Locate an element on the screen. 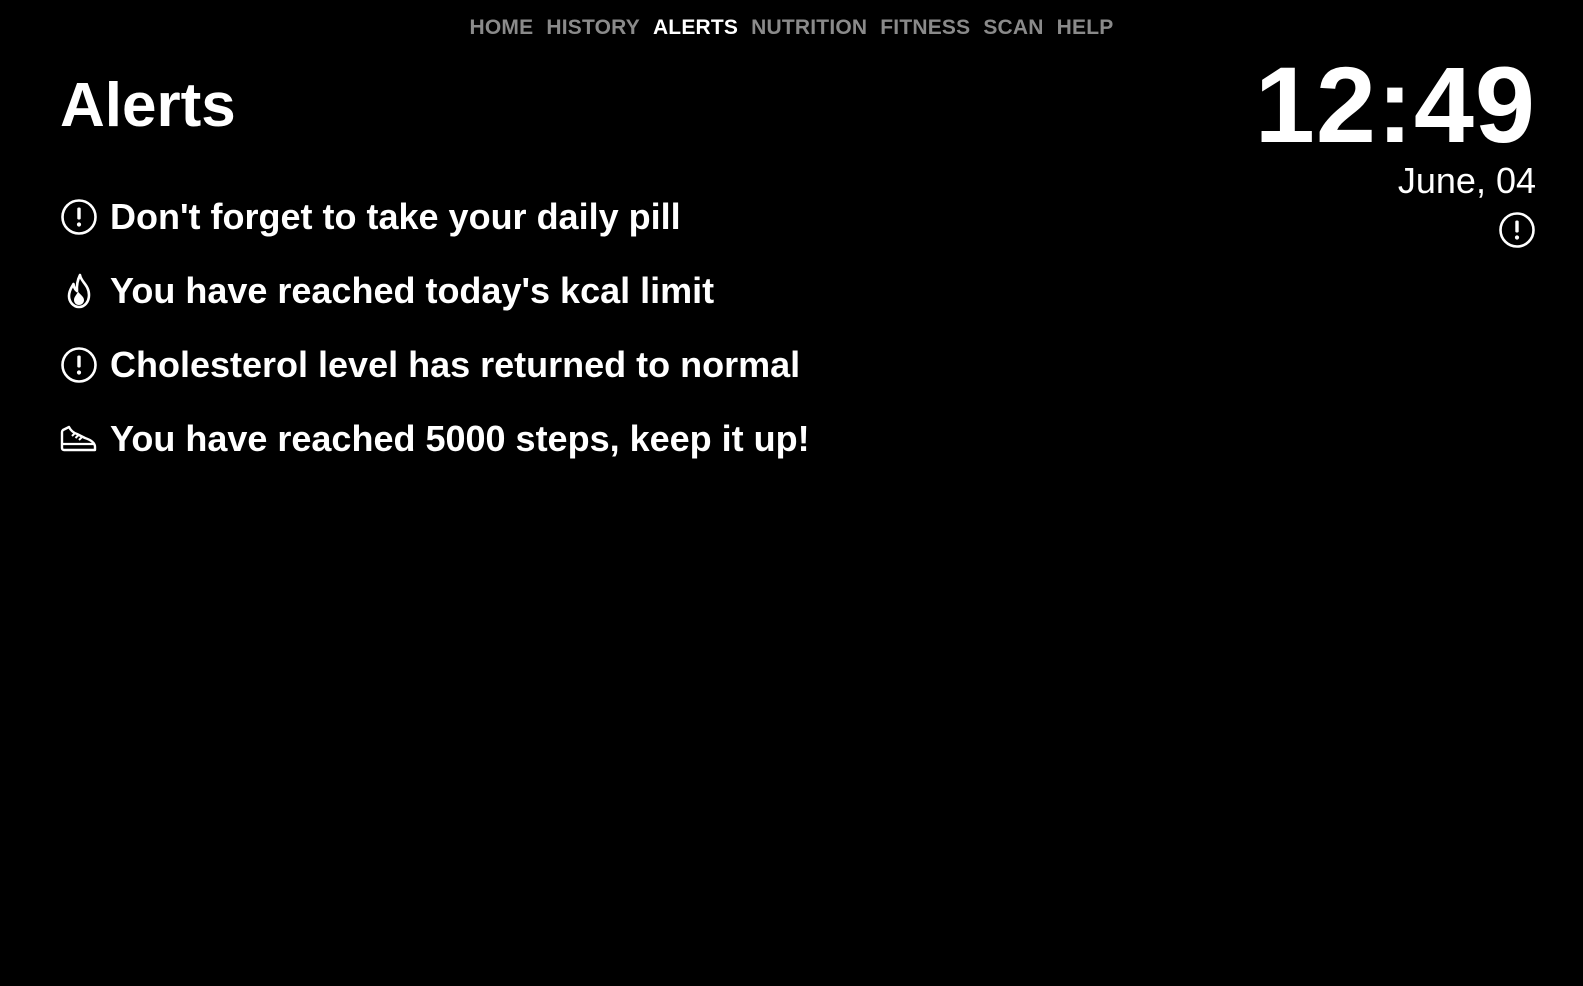  clock-widget: 12:49 June, 04 is located at coordinates (1395, 151).